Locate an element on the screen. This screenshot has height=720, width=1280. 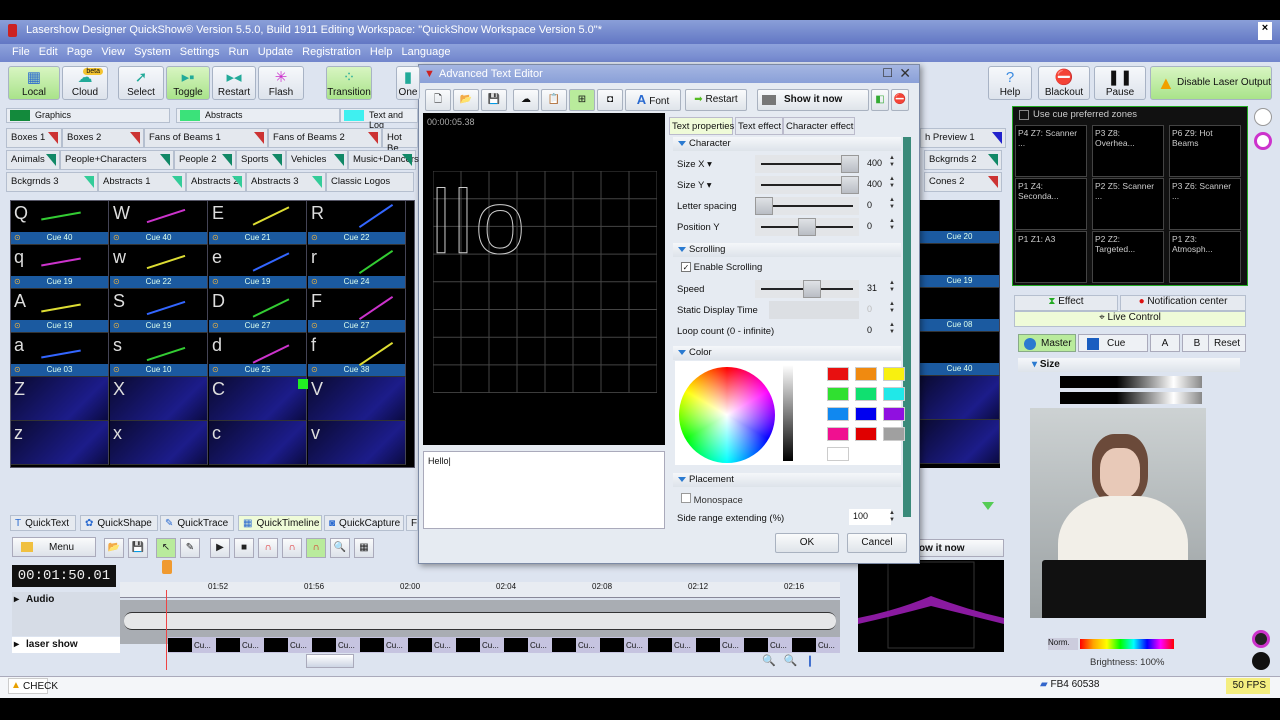
cue-cell-e: e ⊙ Cue 19 is located at coordinates (258, 267).